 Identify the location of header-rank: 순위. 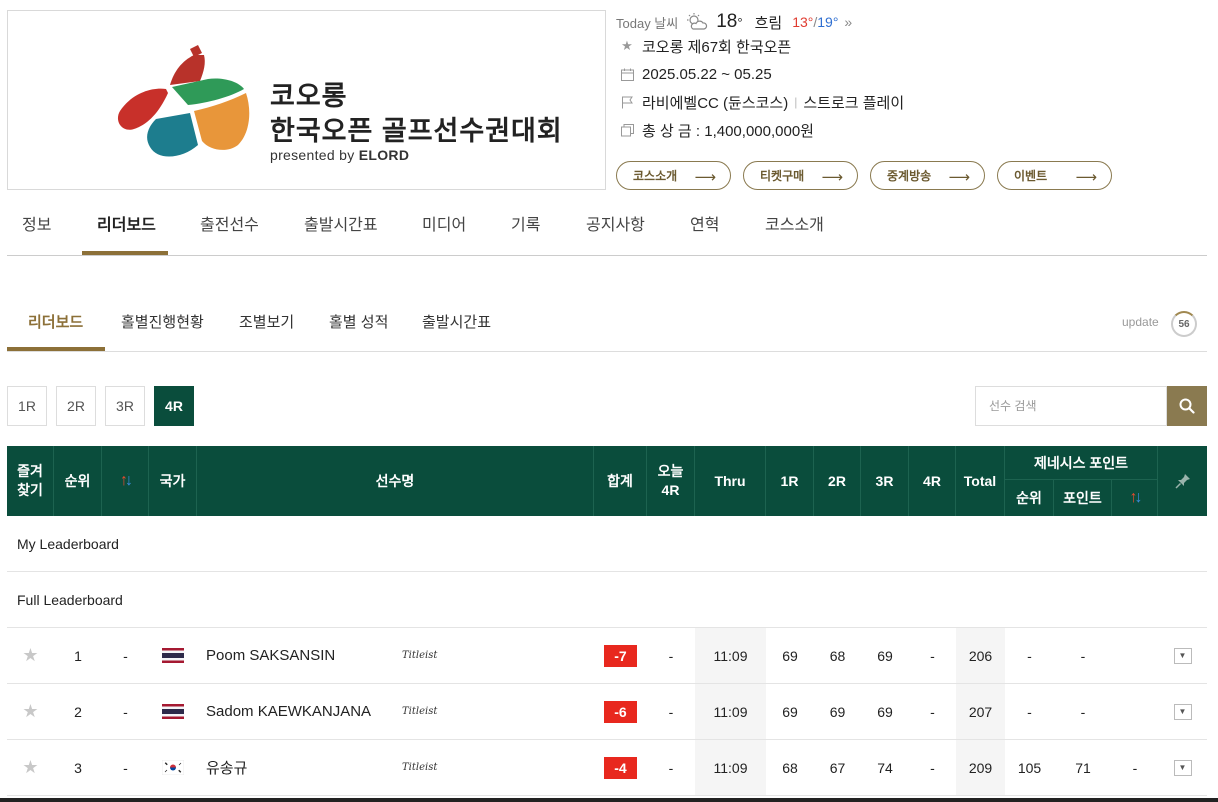
(78, 481).